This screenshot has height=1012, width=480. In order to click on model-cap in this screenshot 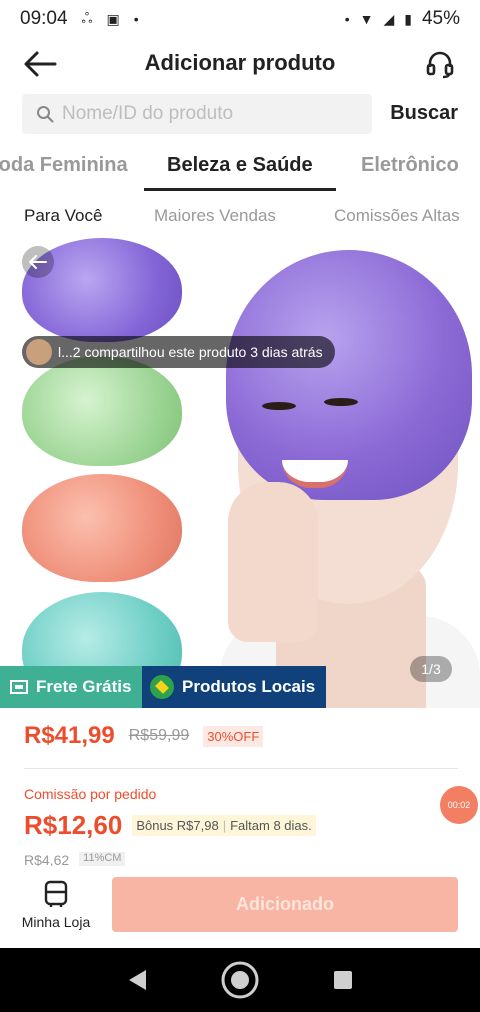, I will do `click(349, 375)`.